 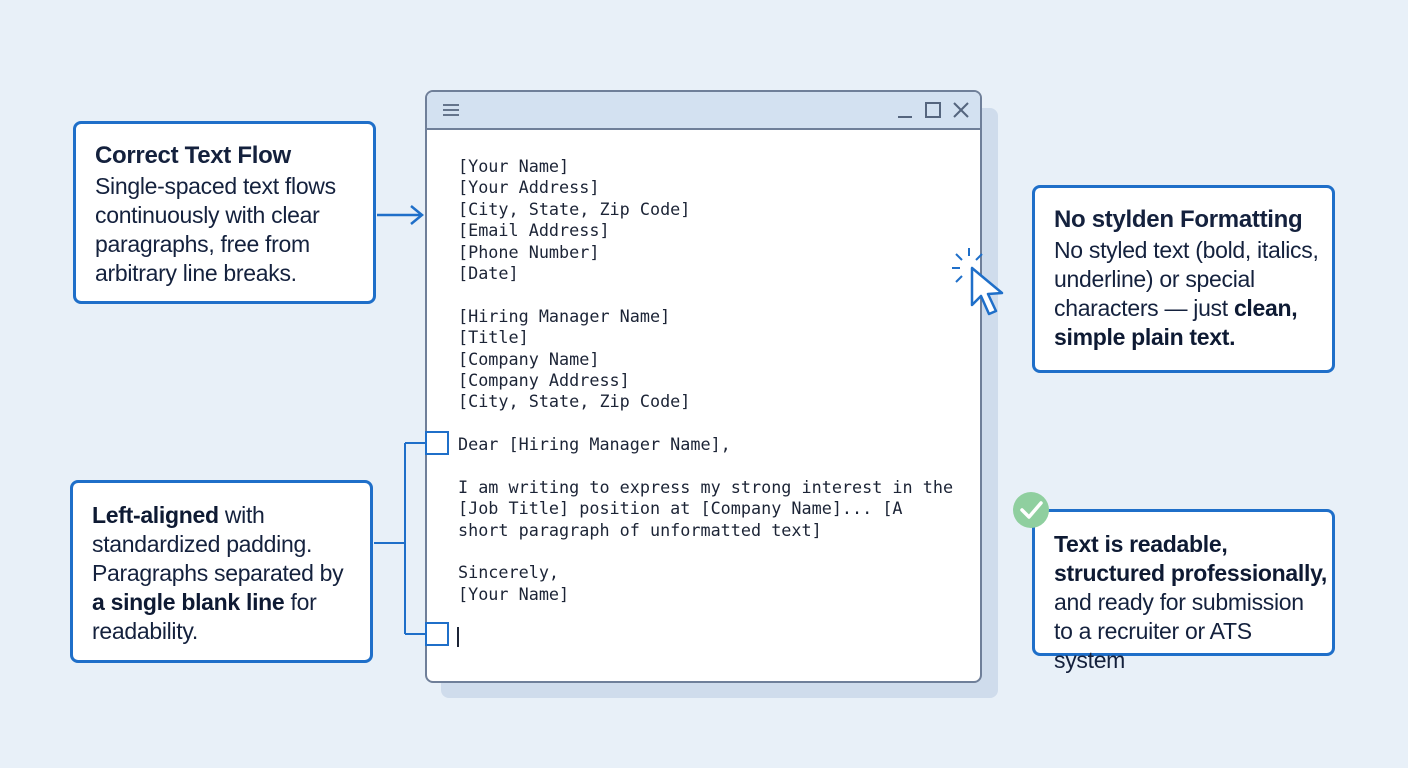 What do you see at coordinates (437, 443) in the screenshot?
I see `margin-marker-top` at bounding box center [437, 443].